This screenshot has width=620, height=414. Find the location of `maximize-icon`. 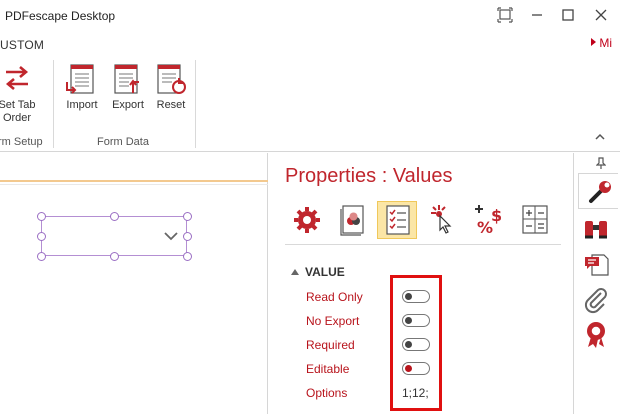

maximize-icon is located at coordinates (568, 15).